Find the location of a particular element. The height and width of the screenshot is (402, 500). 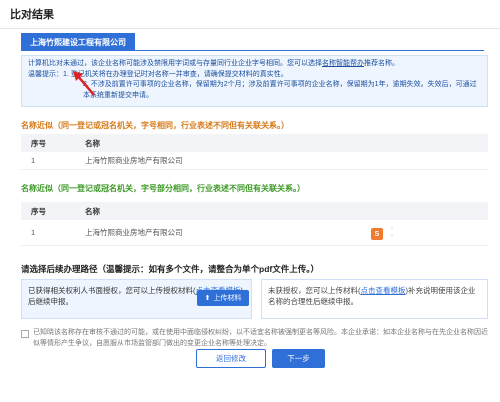

similar-names-table-1: 序号 名称 1 上海竹熙商业房地产有限公司 is located at coordinates (254, 152).